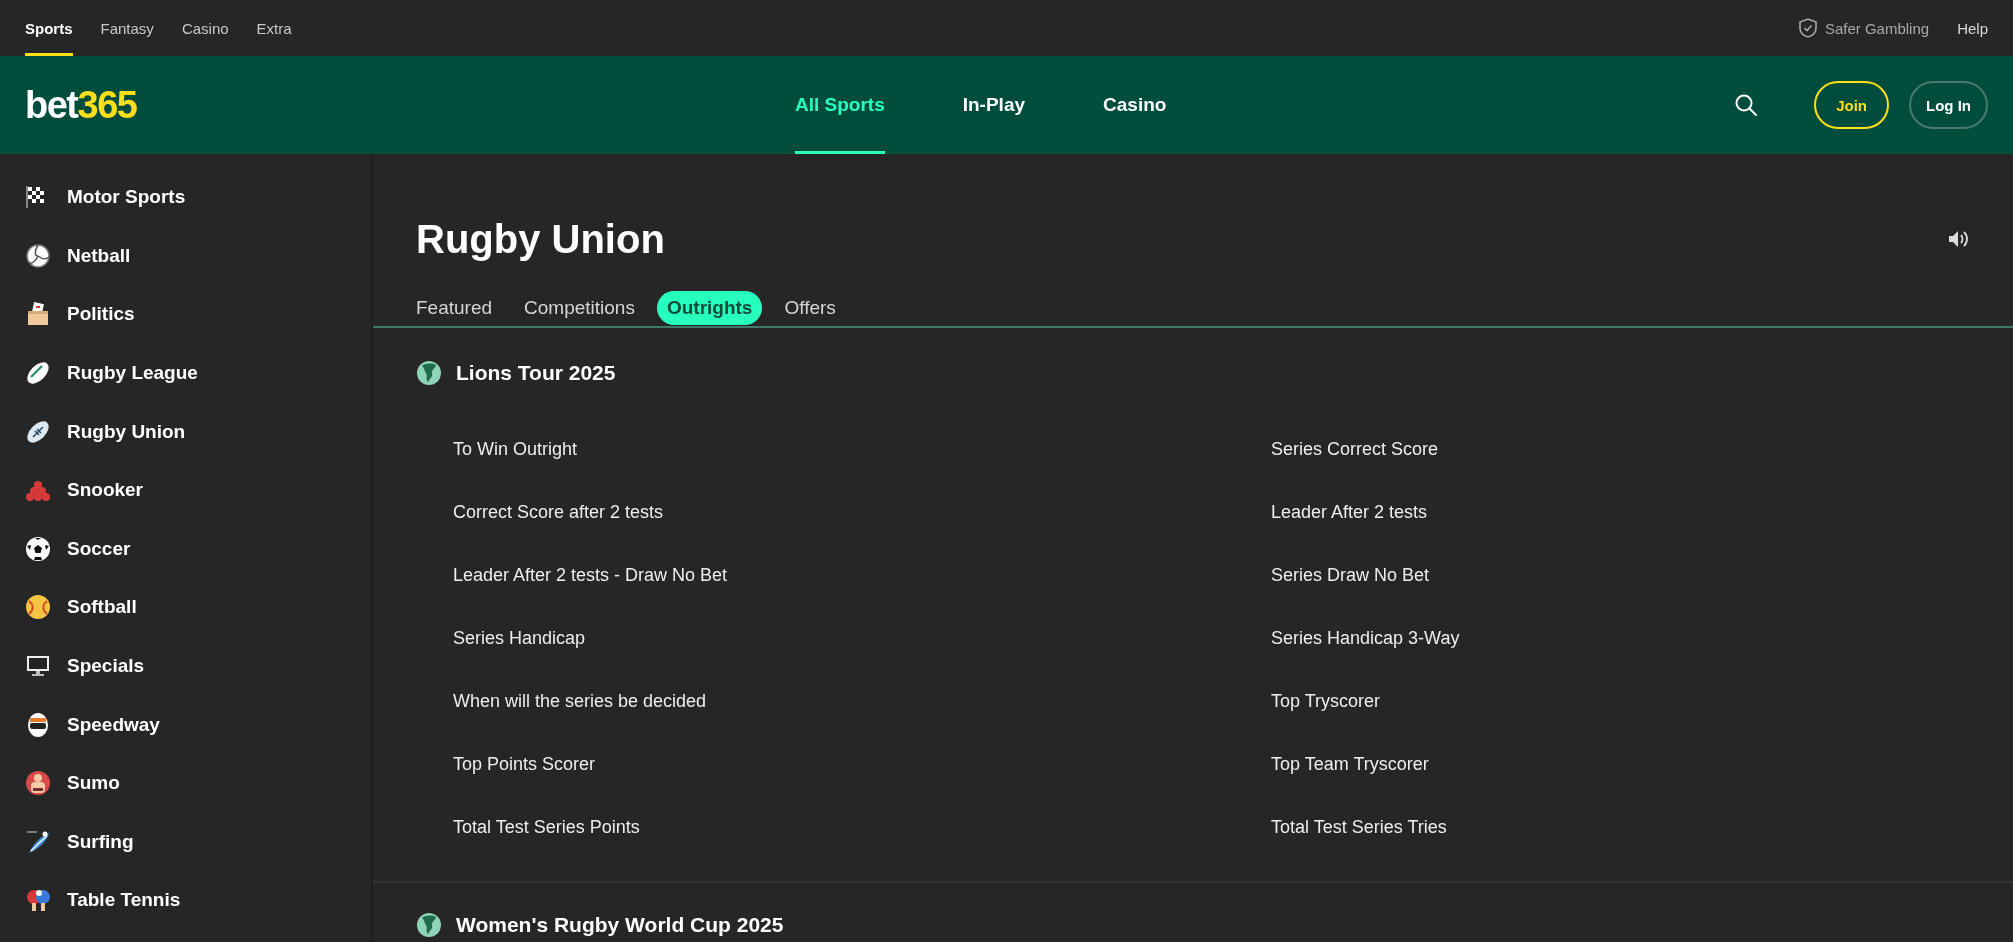  Describe the element at coordinates (709, 308) in the screenshot. I see `tab: Outrights` at that location.